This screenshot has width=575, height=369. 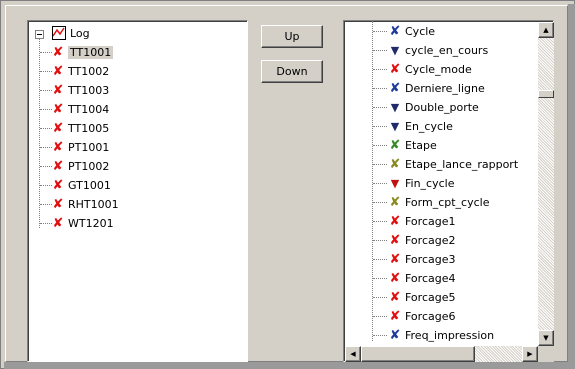 I want to click on tree-item-label: PT1001, so click(x=89, y=147).